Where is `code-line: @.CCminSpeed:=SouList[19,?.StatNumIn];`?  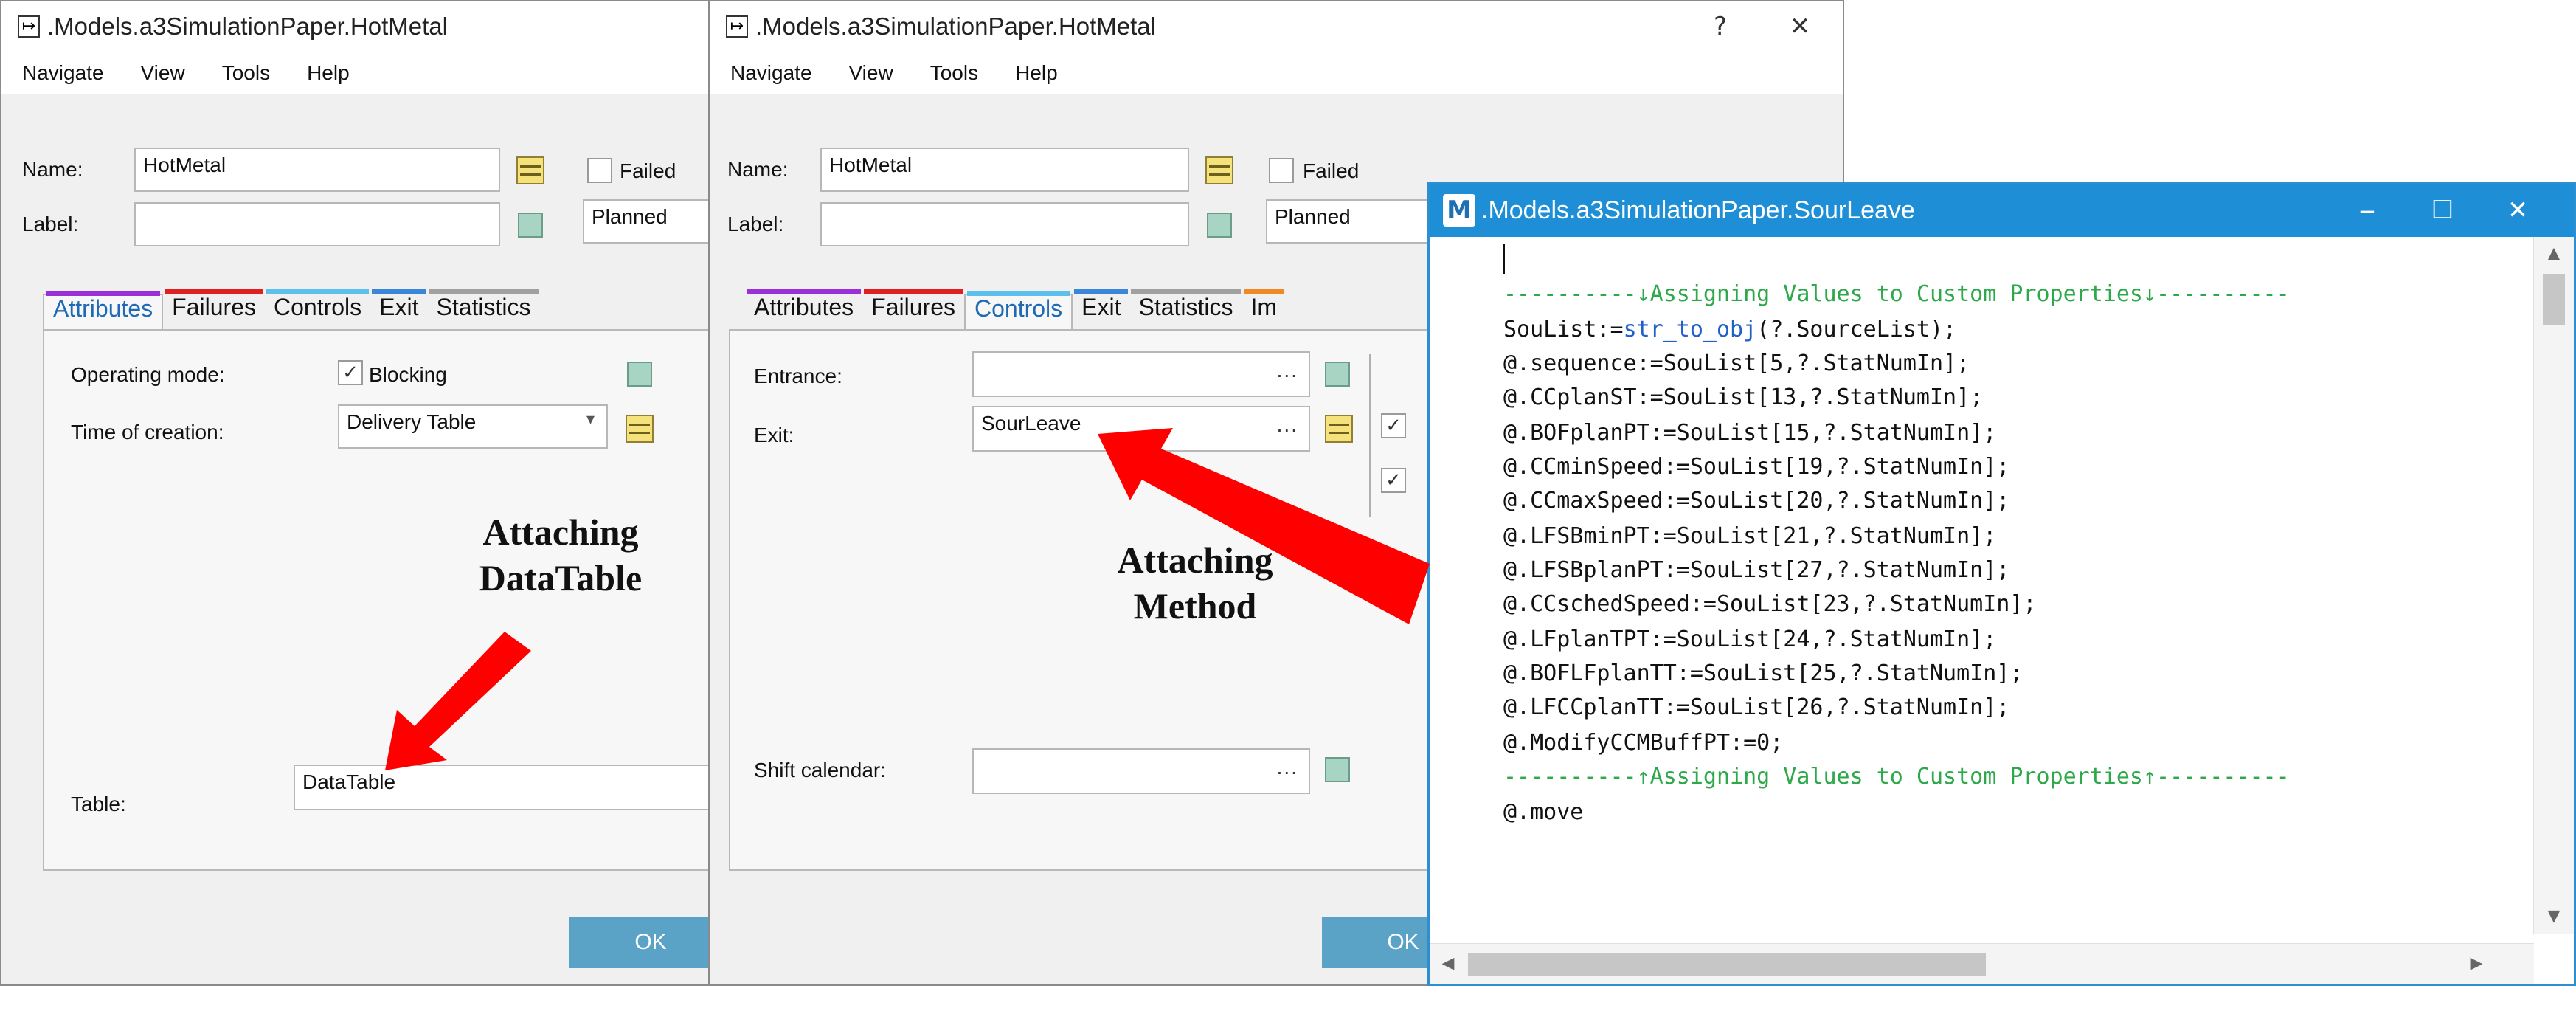
code-line: @.CCminSpeed:=SouList[19,?.StatNumIn]; is located at coordinates (1756, 467).